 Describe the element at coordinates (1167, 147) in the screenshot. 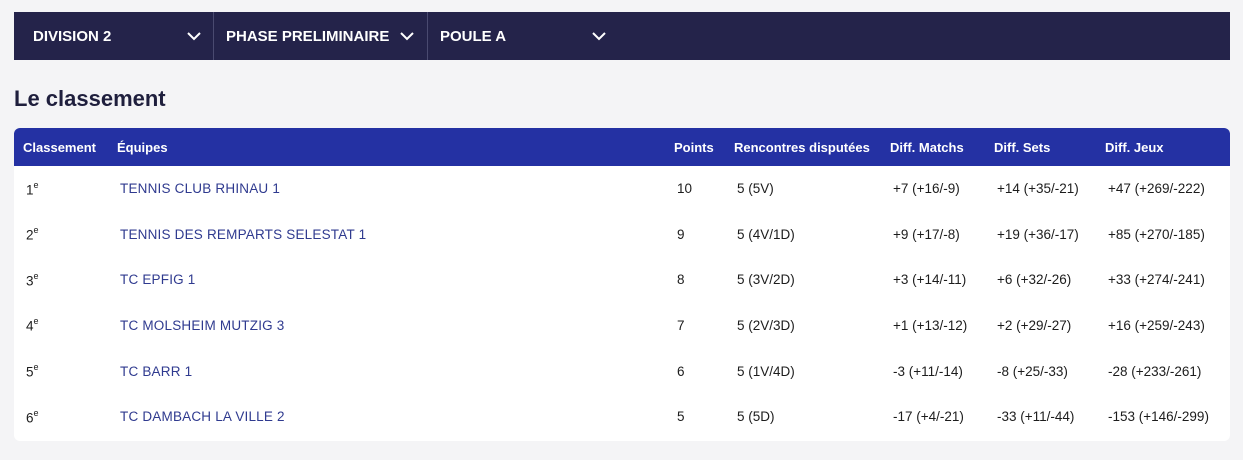

I see `header-diff-jeux: Diff. Jeux` at that location.